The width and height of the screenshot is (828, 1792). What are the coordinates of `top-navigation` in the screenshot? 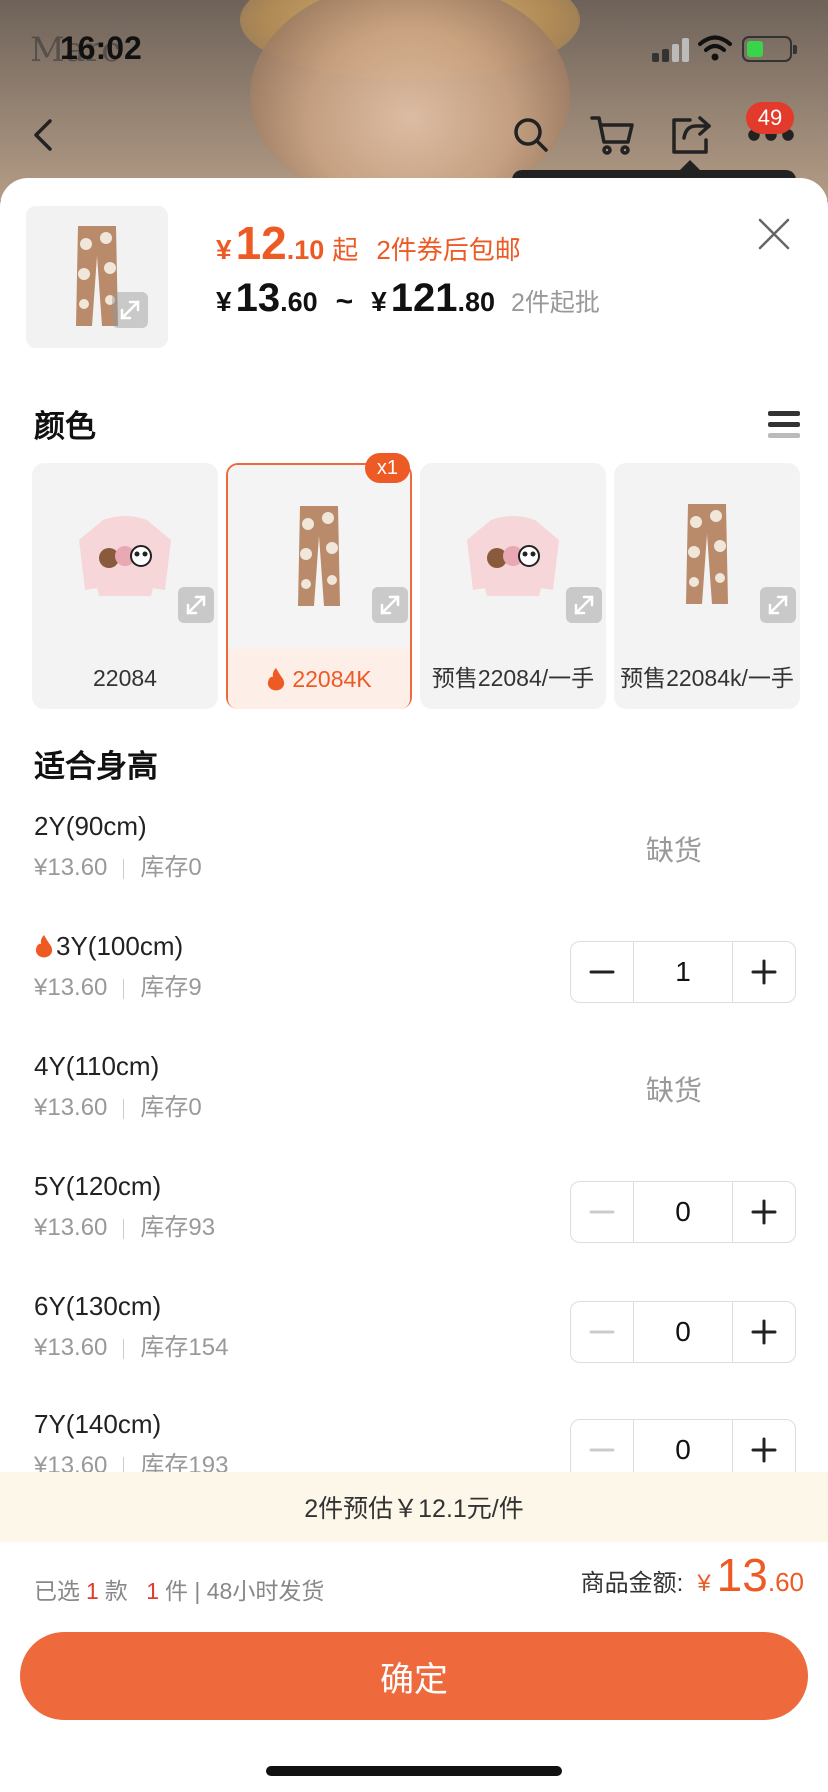 It's located at (414, 135).